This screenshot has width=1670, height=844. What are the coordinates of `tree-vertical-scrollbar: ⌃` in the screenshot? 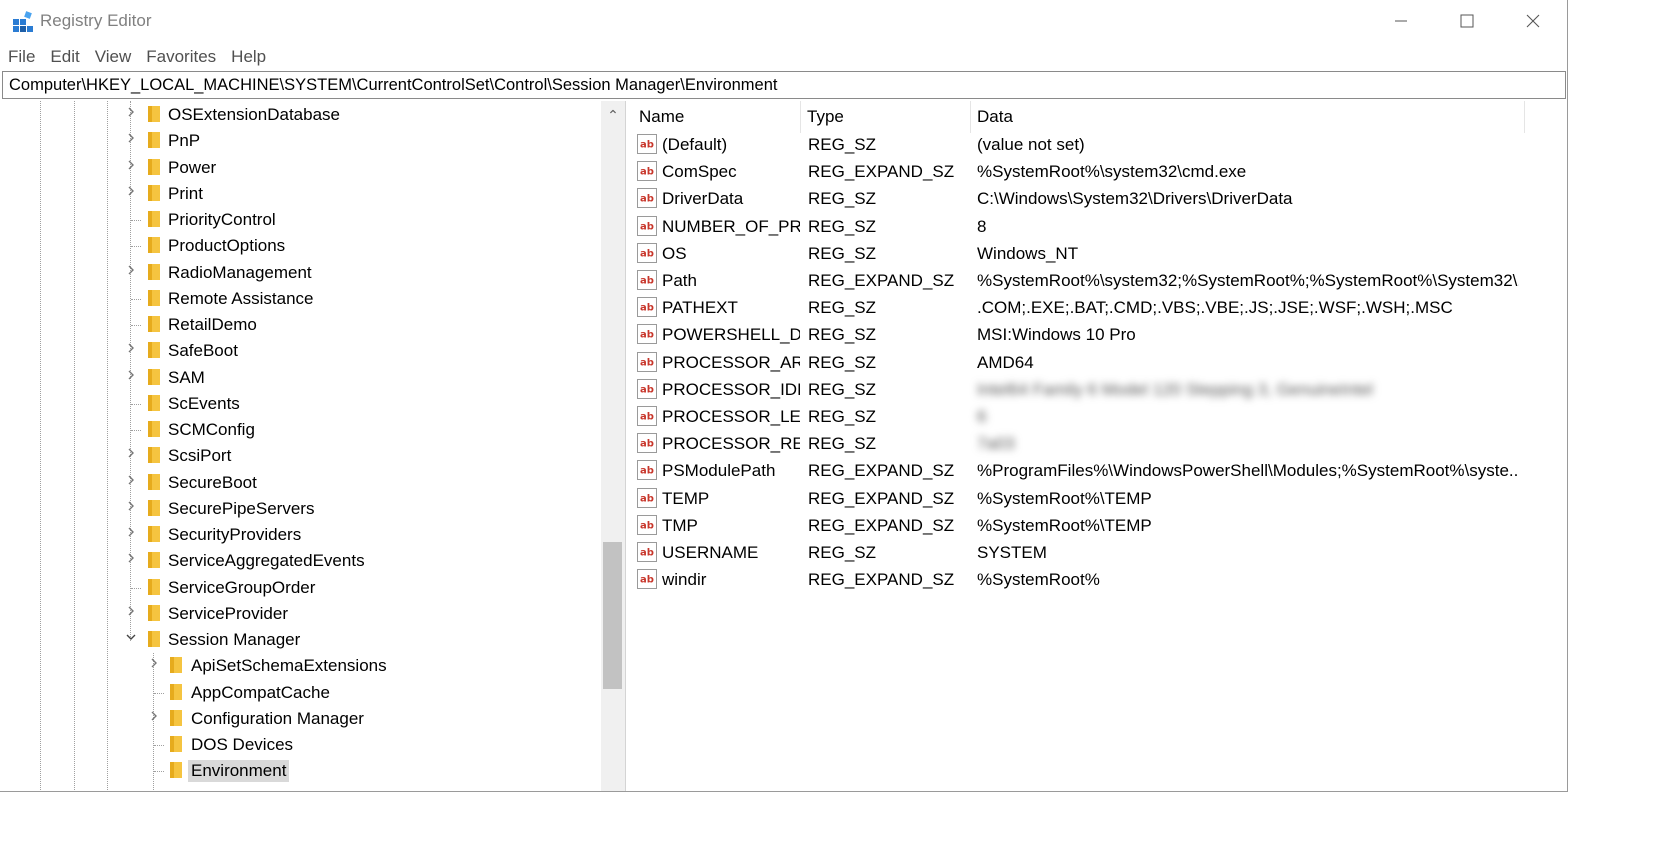 It's located at (613, 446).